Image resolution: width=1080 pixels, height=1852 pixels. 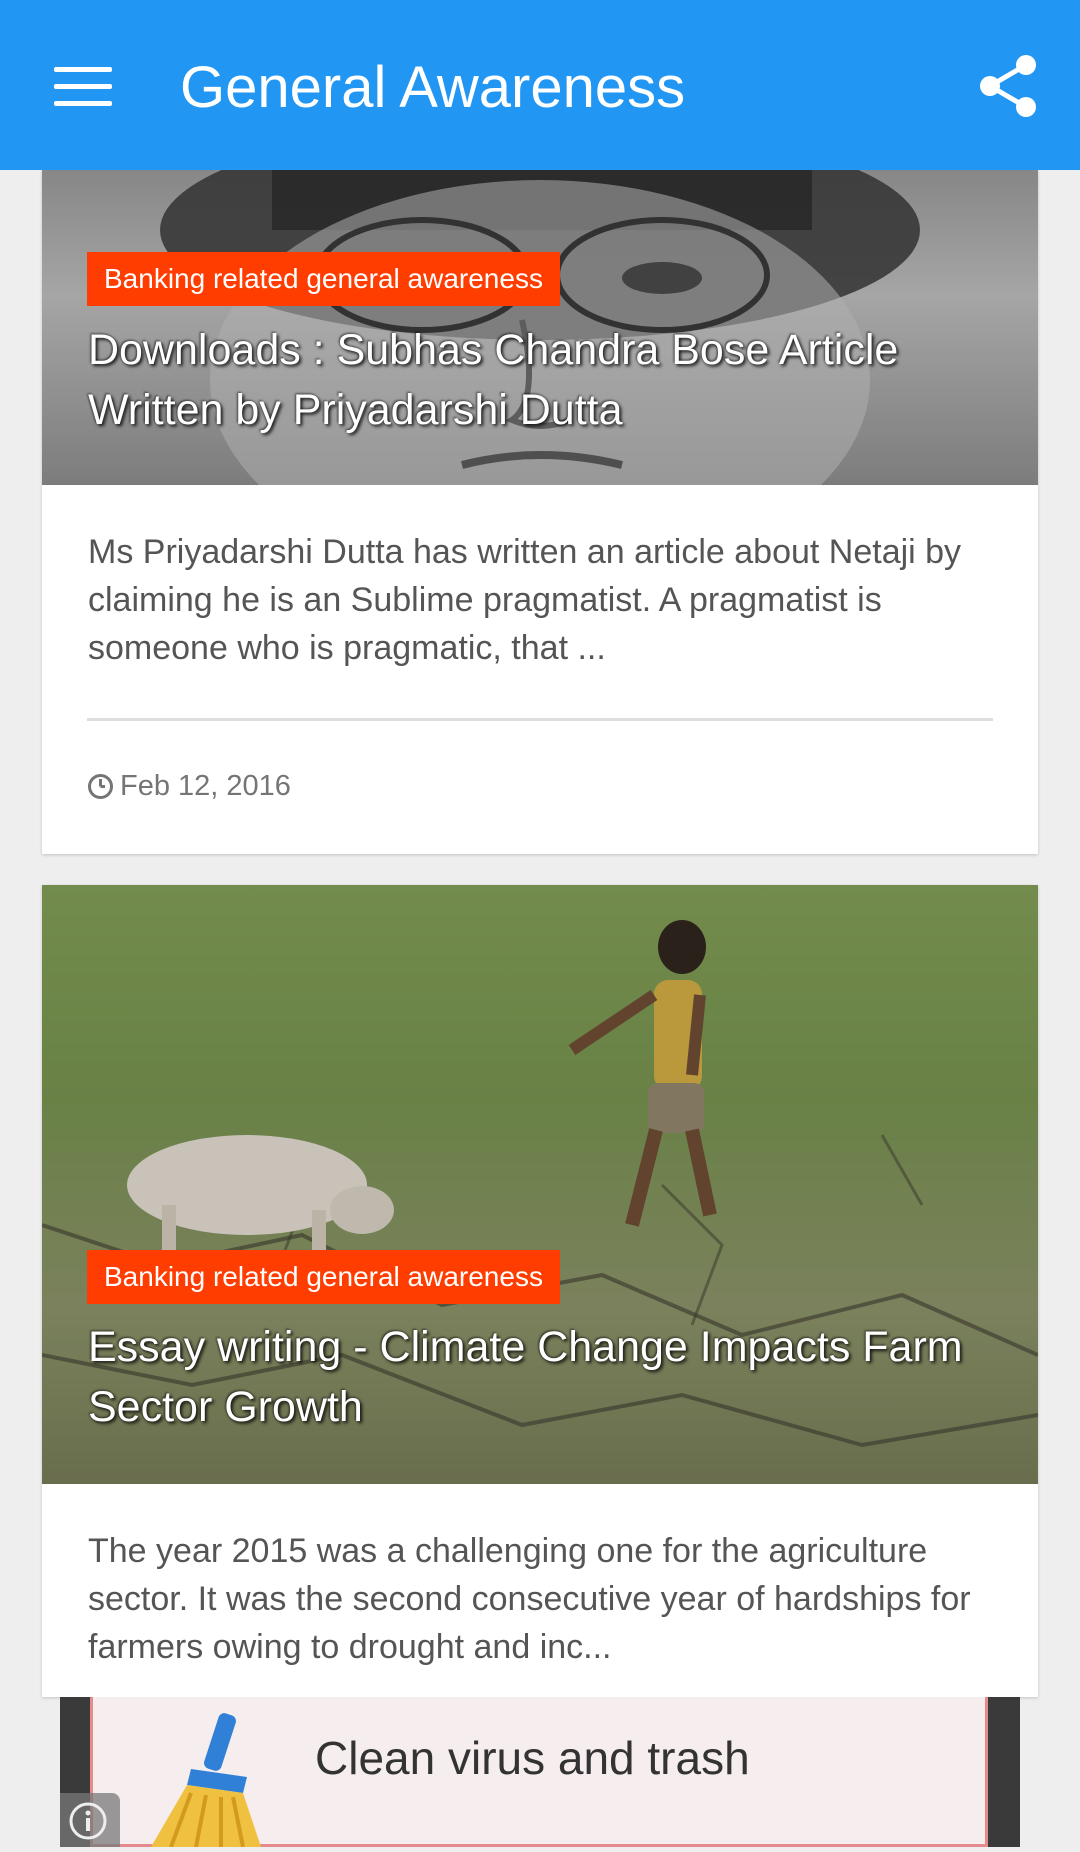 What do you see at coordinates (83, 86) in the screenshot?
I see `menu-icon` at bounding box center [83, 86].